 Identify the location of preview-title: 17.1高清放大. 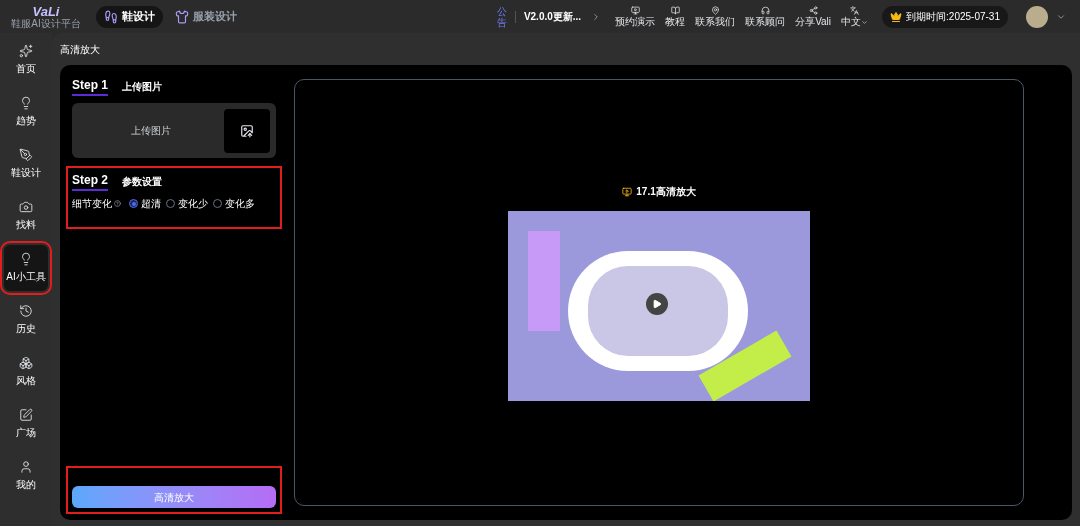
(666, 192).